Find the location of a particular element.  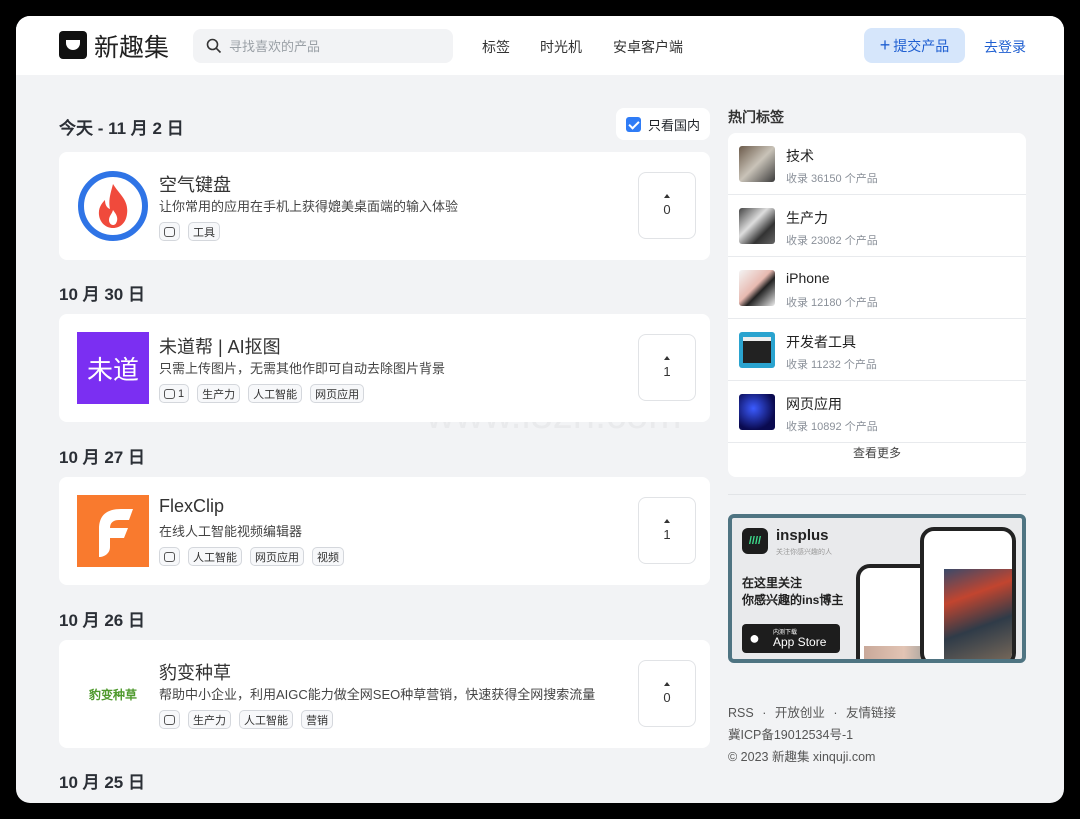

hot-tag-item: 开发者工具 收录 11232 个产品 is located at coordinates (877, 350).